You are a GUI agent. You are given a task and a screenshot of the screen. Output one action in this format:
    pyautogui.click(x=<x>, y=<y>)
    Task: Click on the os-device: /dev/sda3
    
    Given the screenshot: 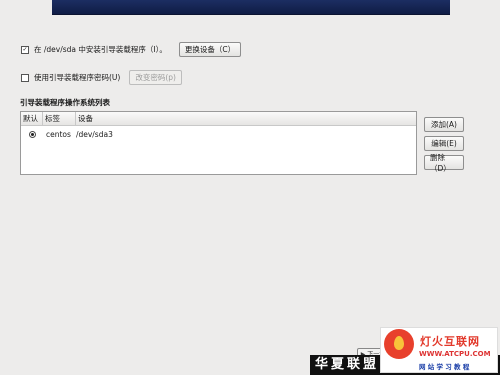 What is the action you would take?
    pyautogui.click(x=94, y=134)
    